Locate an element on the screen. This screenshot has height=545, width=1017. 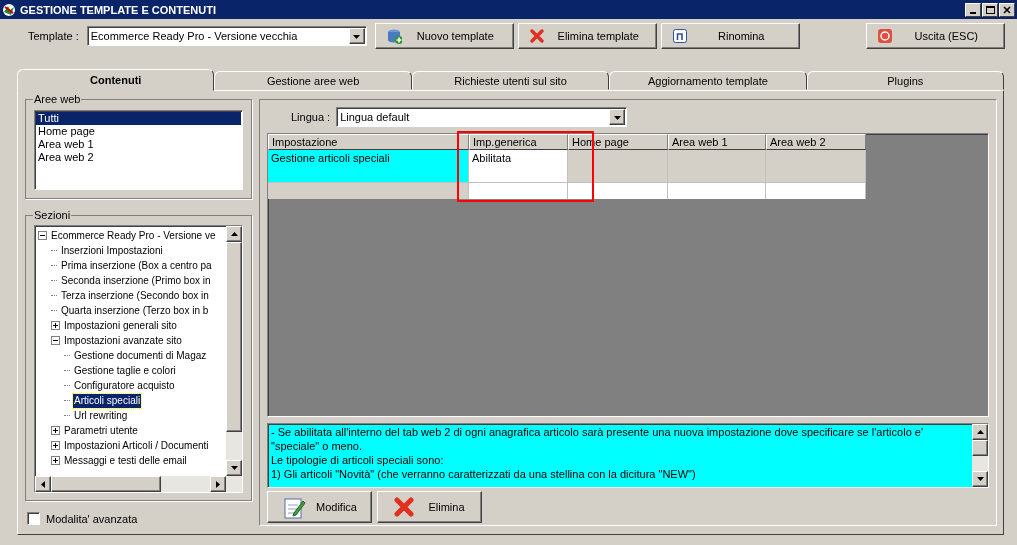
app-icon is located at coordinates (9, 9).